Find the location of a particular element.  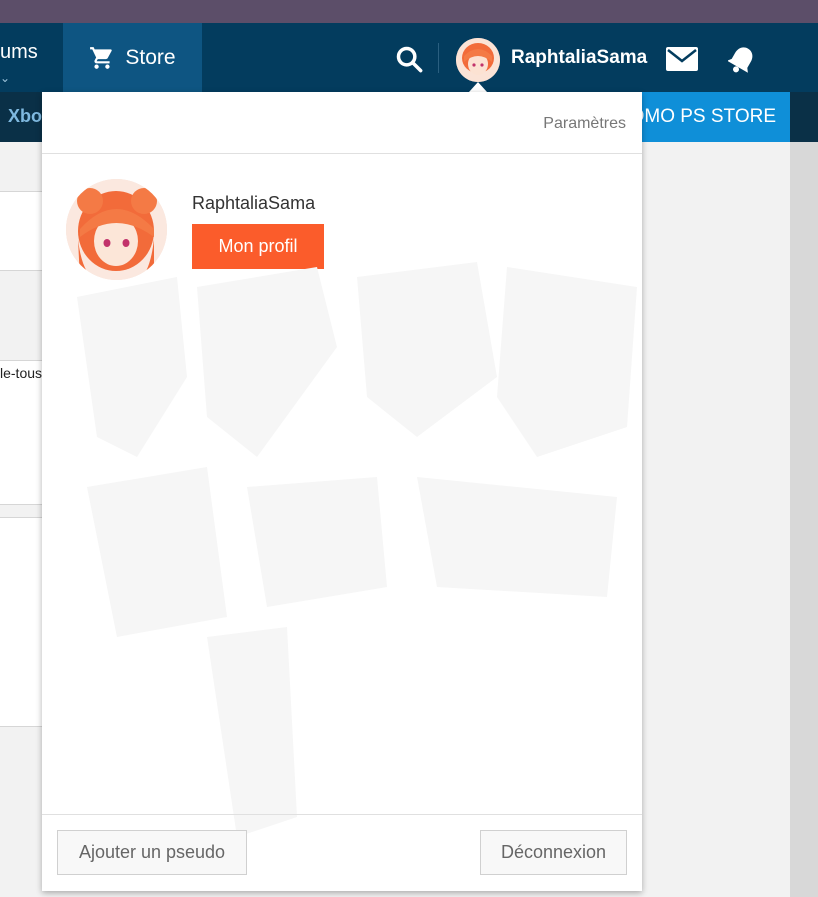

settings-link: Paramètres is located at coordinates (584, 124).